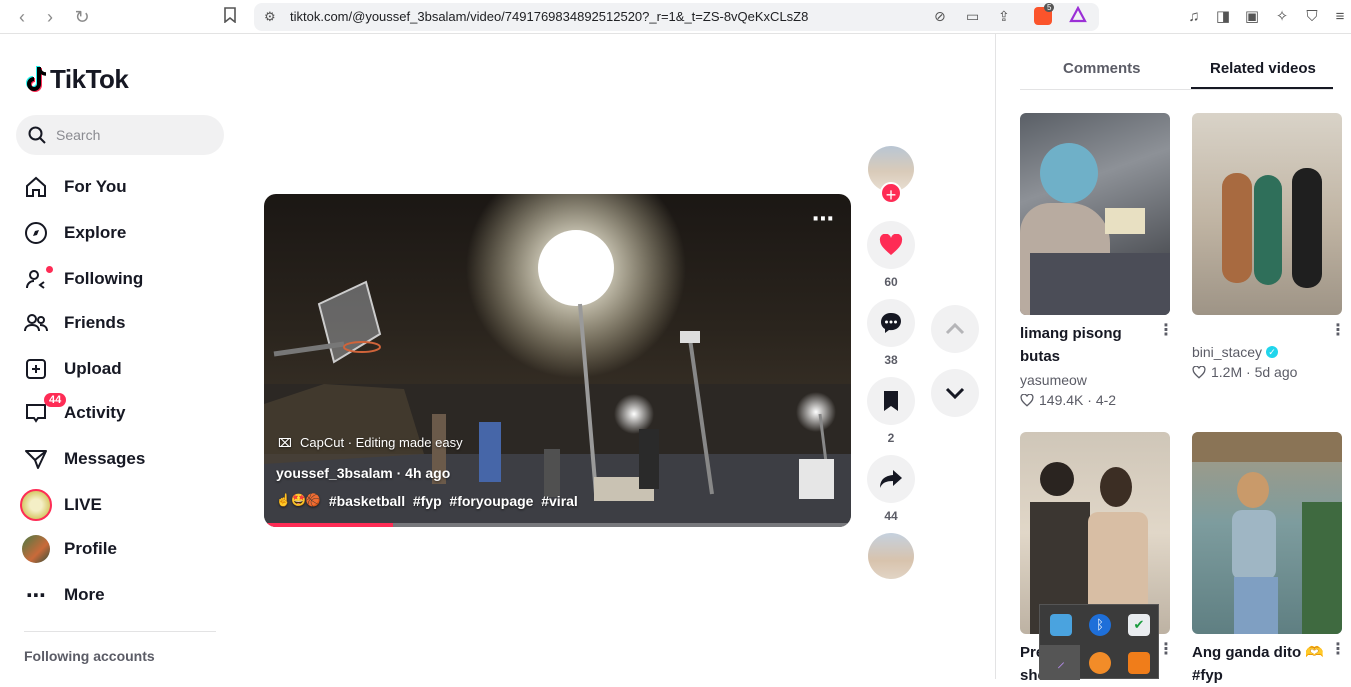 The height and width of the screenshot is (687, 1351). What do you see at coordinates (1078, 17) in the screenshot?
I see `brave-rewards-icon` at bounding box center [1078, 17].